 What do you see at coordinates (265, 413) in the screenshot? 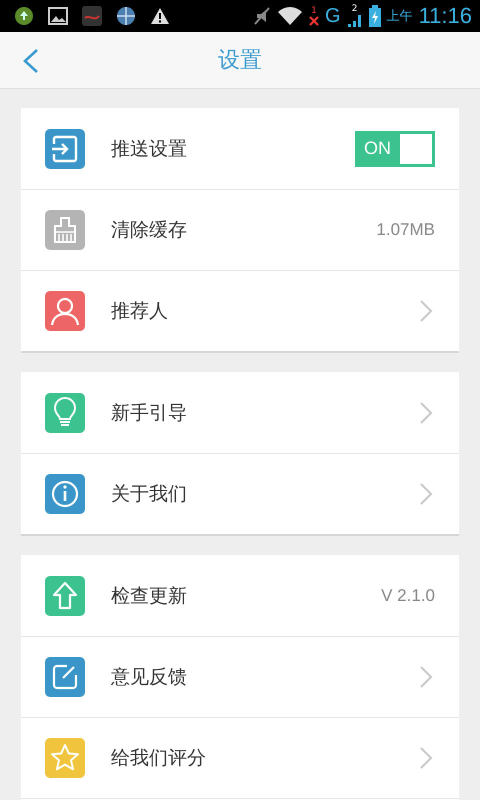
I see `setting-label: 新手引导` at bounding box center [265, 413].